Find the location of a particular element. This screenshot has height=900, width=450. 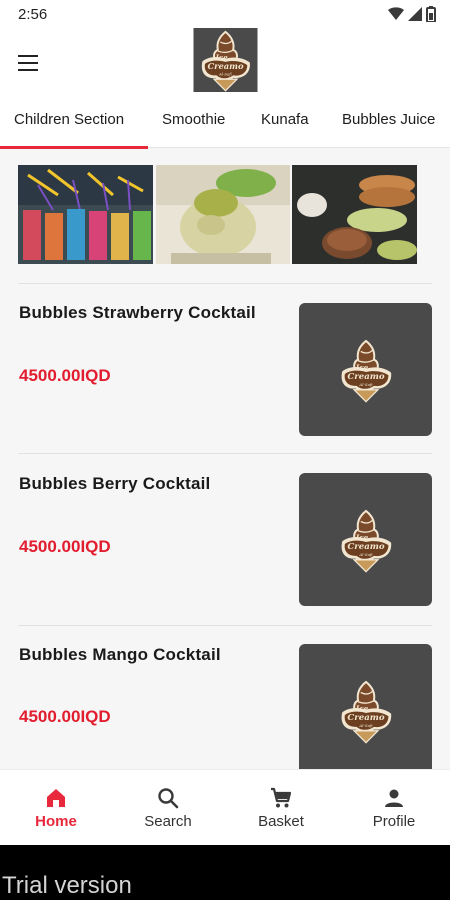

nav-home: Home is located at coordinates (56, 808).